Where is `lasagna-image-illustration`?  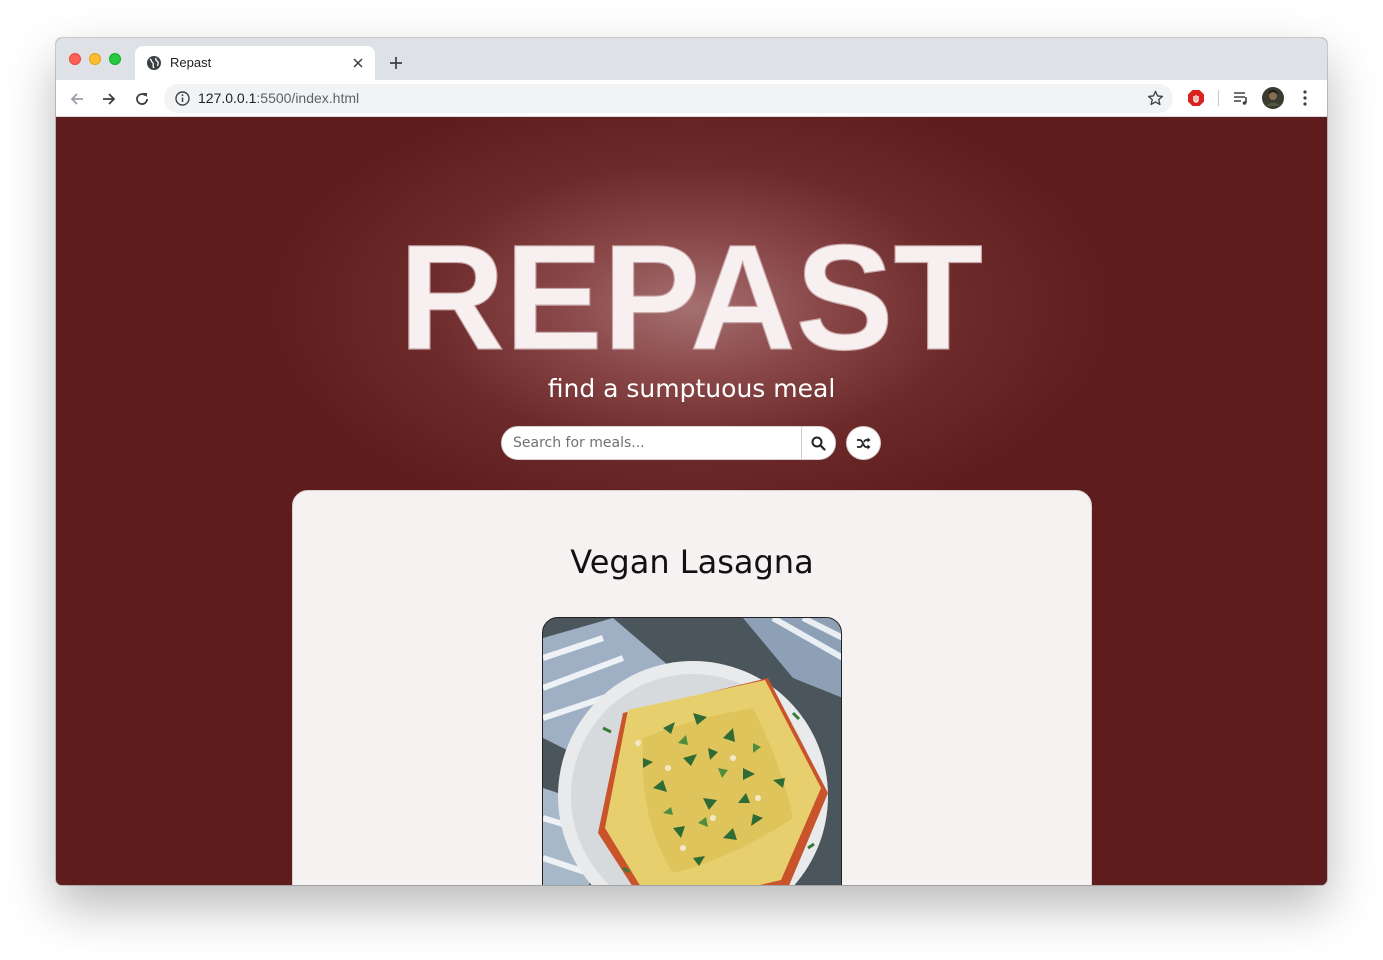
lasagna-image-illustration is located at coordinates (692, 751).